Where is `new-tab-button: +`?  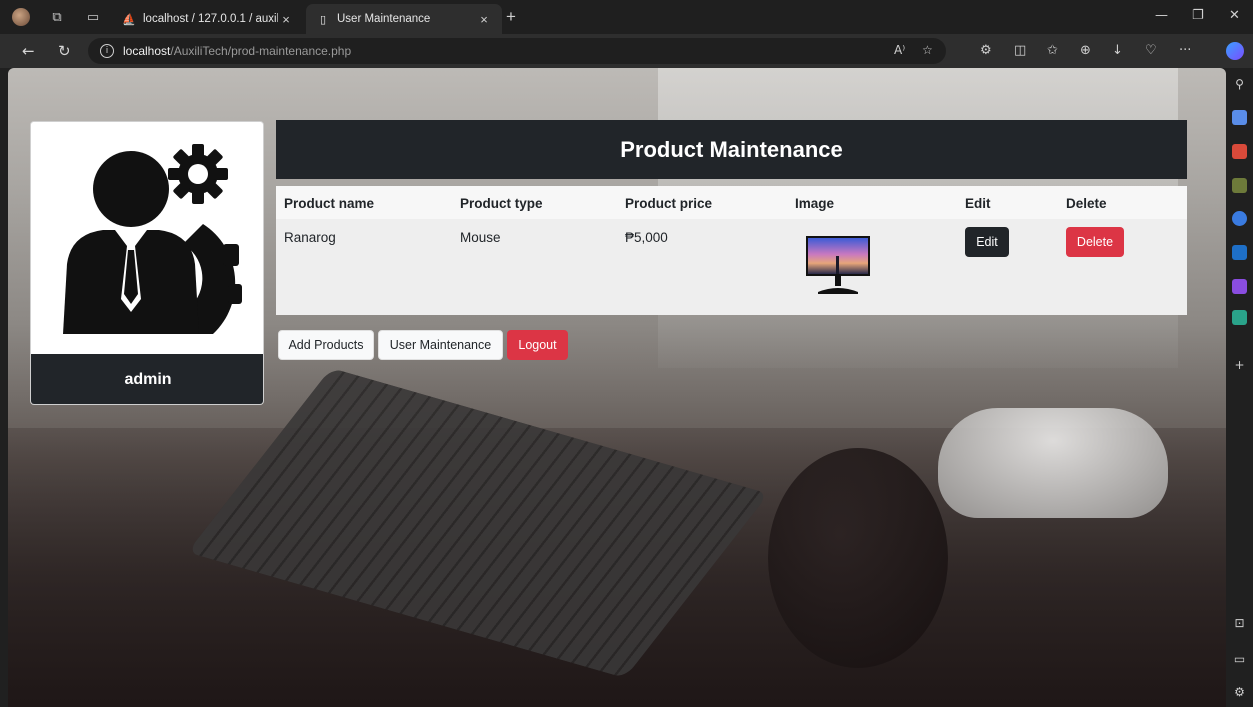
new-tab-button: + is located at coordinates (511, 17).